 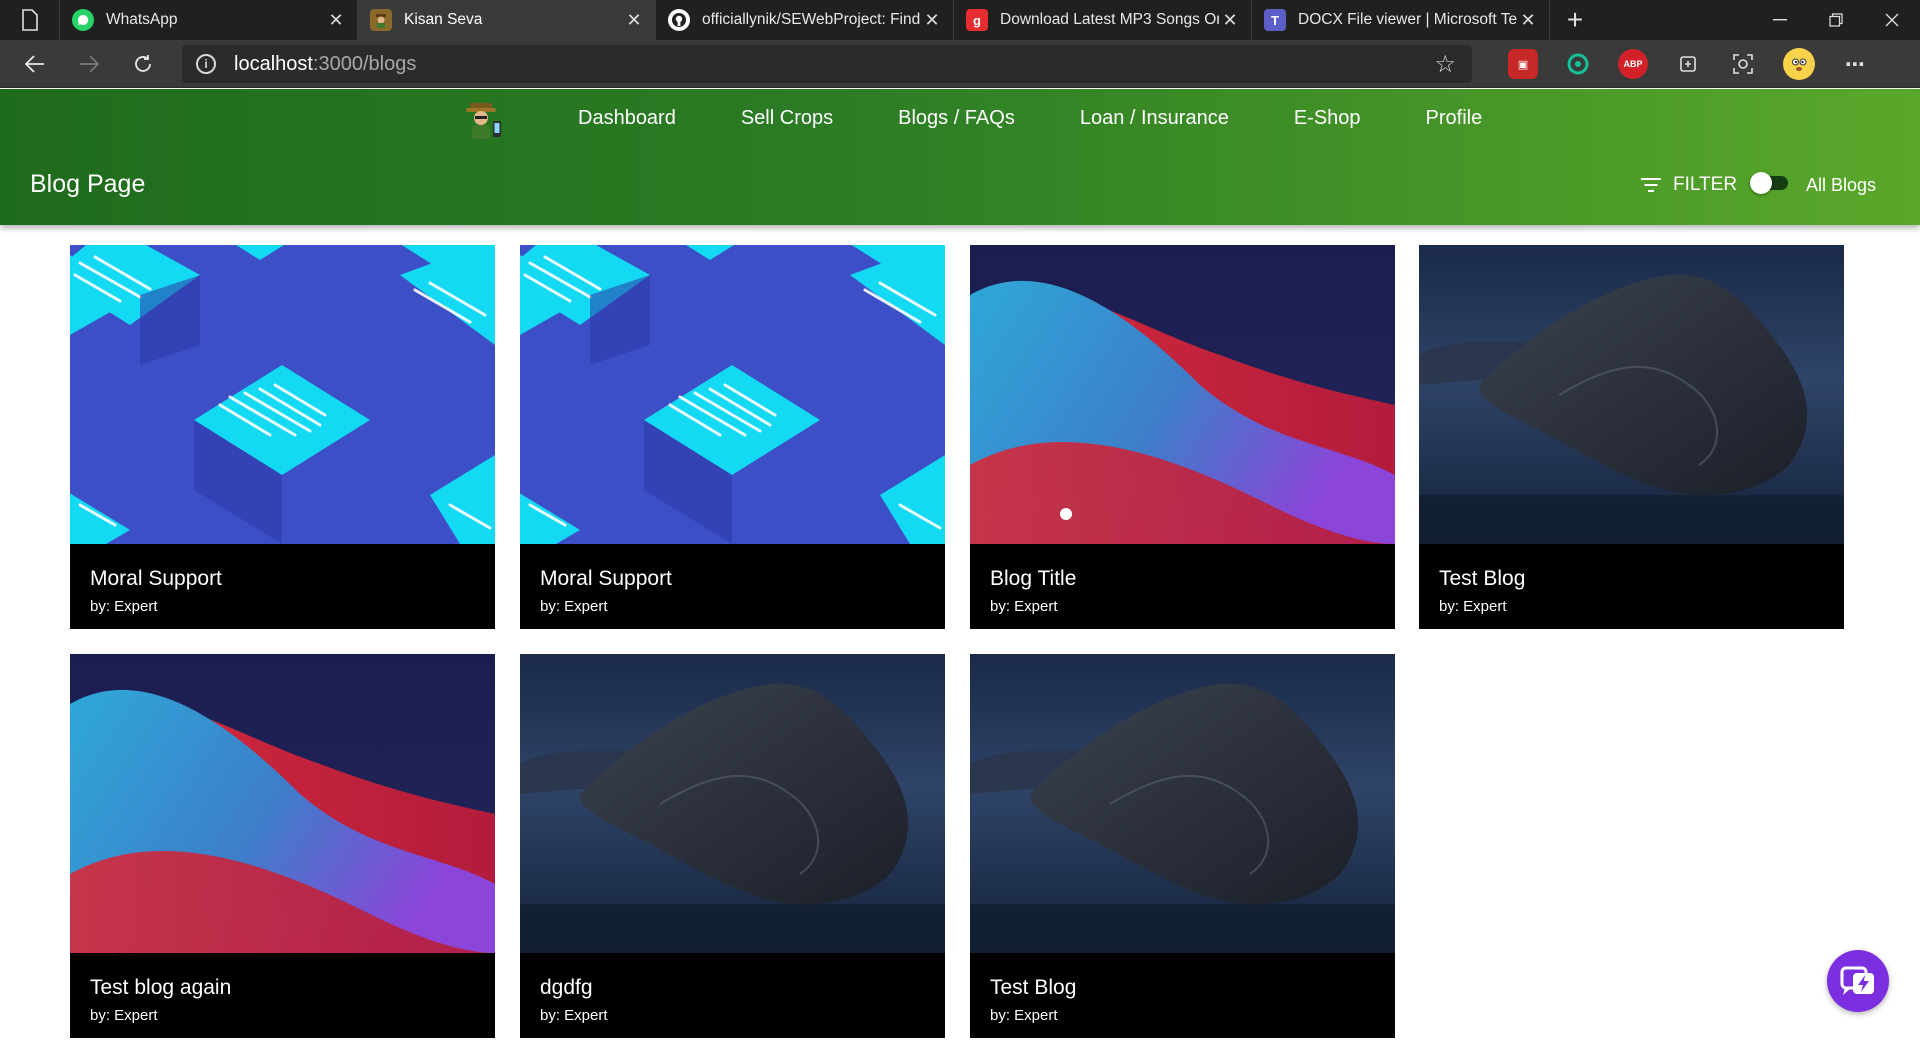 I want to click on tab-teams: T DOCX File viewer | Microsoft Tea ✕, so click(x=1401, y=20).